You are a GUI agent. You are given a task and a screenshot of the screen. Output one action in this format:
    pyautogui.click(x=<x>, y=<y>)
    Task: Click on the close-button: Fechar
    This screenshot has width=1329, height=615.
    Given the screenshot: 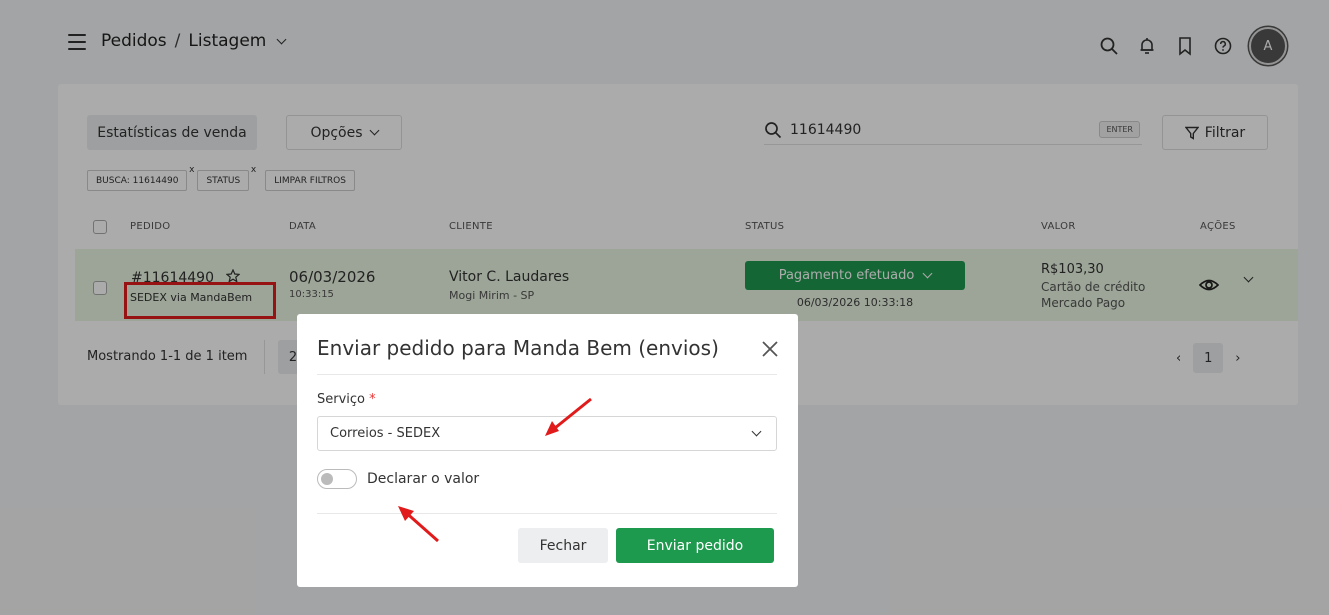 What is the action you would take?
    pyautogui.click(x=563, y=545)
    